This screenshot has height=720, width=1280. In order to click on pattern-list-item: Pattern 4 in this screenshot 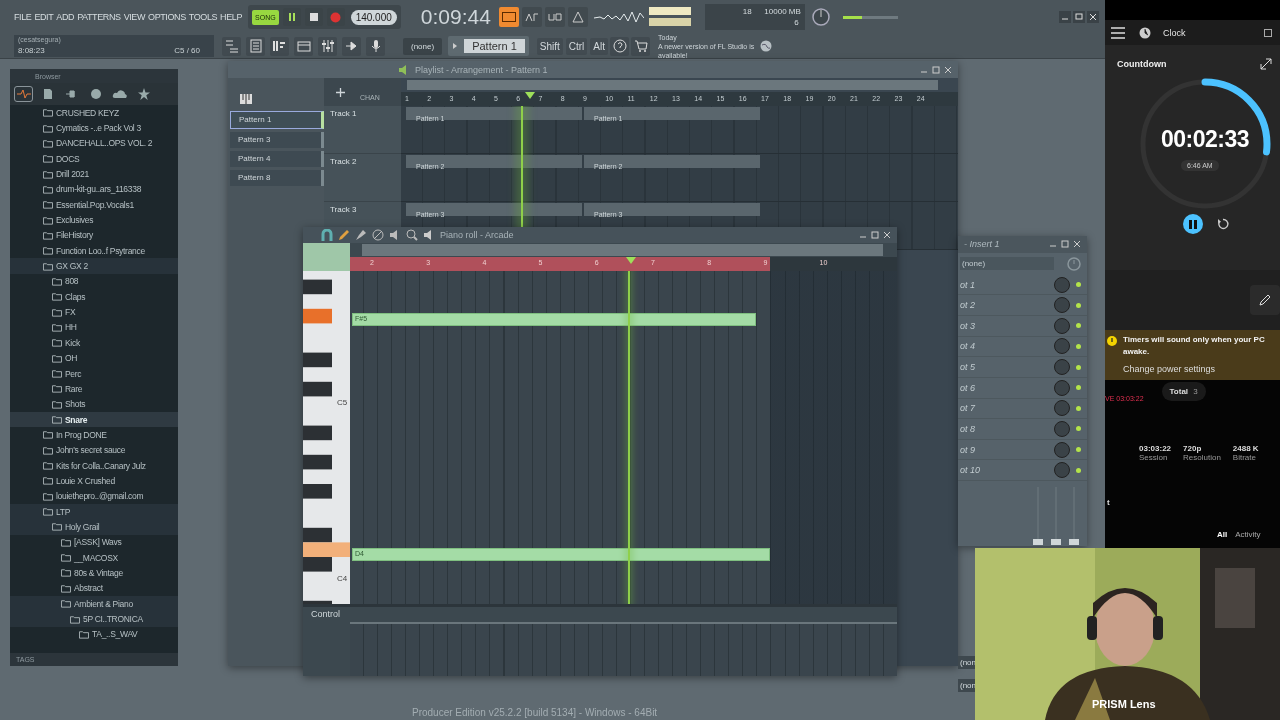, I will do `click(277, 159)`.